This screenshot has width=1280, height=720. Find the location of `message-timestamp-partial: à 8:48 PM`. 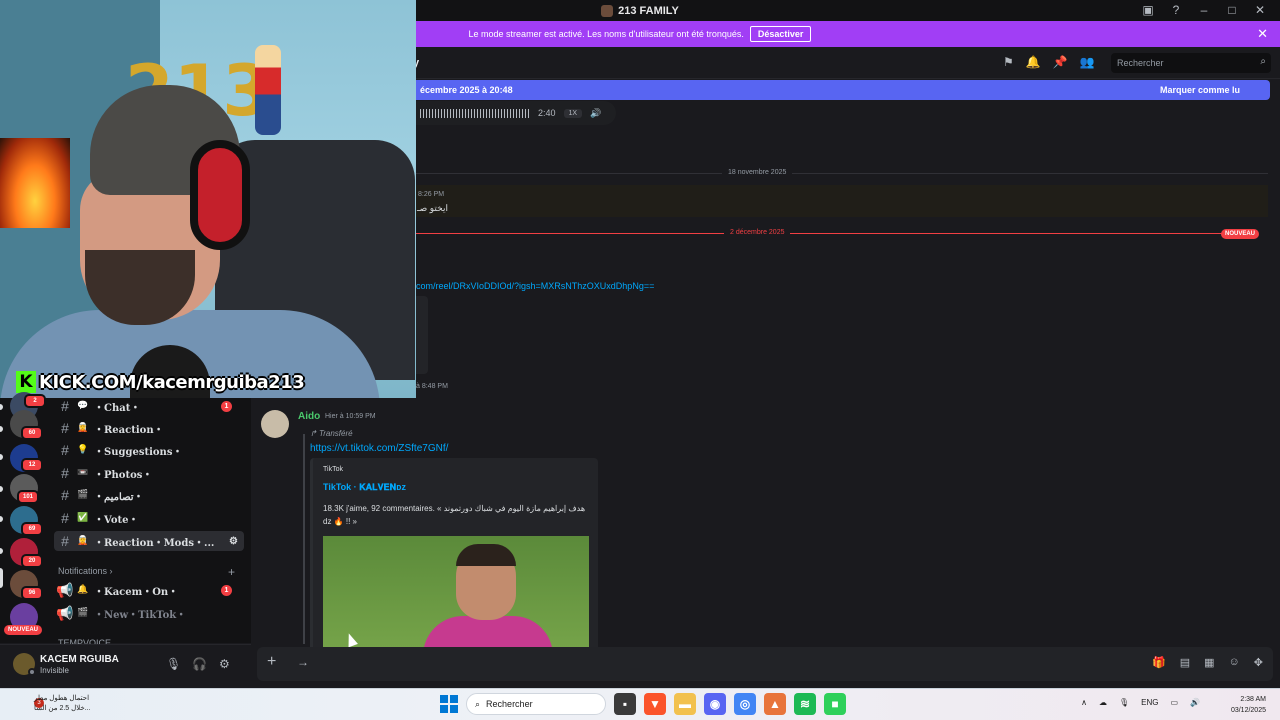

message-timestamp-partial: à 8:48 PM is located at coordinates (432, 386).